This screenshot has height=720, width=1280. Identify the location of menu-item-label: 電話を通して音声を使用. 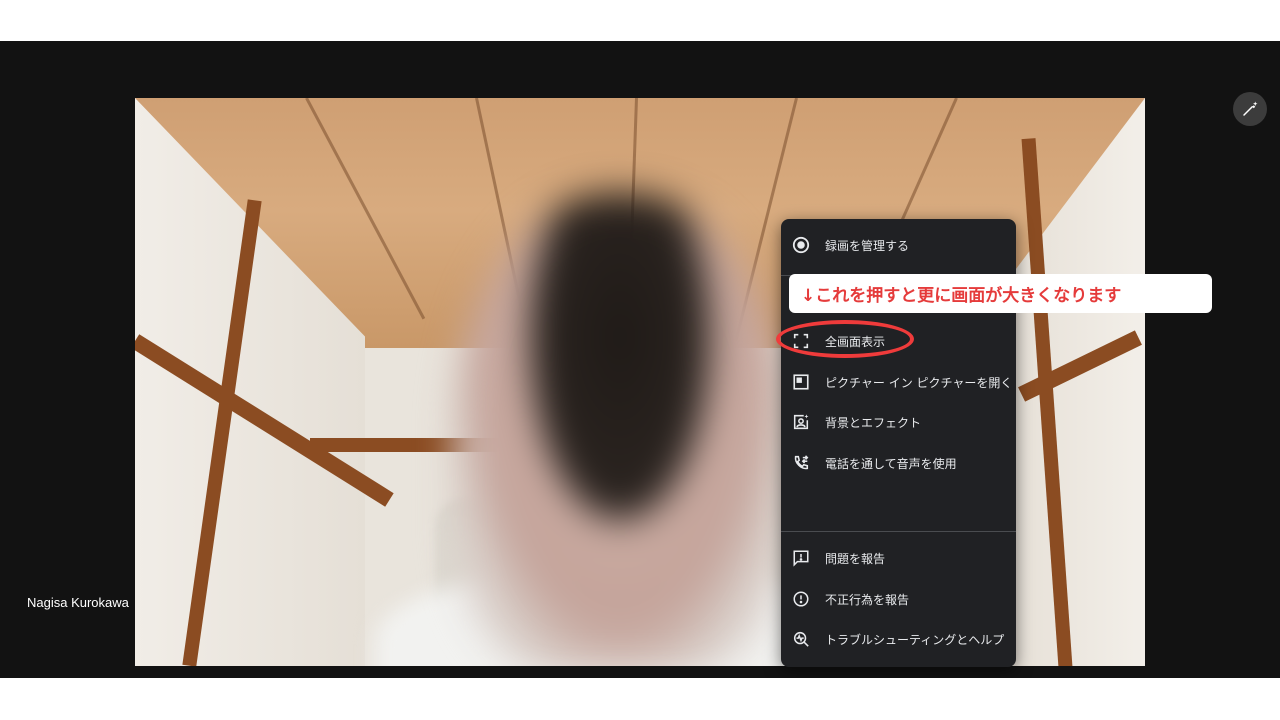
(891, 464).